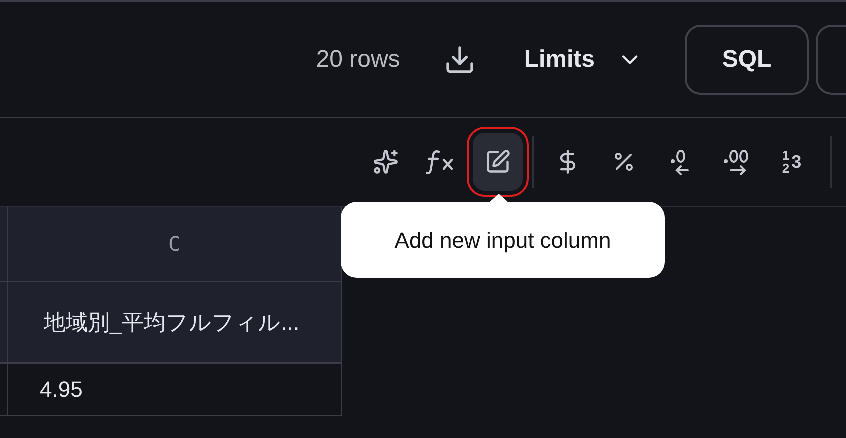 This screenshot has height=438, width=846. Describe the element at coordinates (174, 390) in the screenshot. I see `table-cell: 4.95` at that location.